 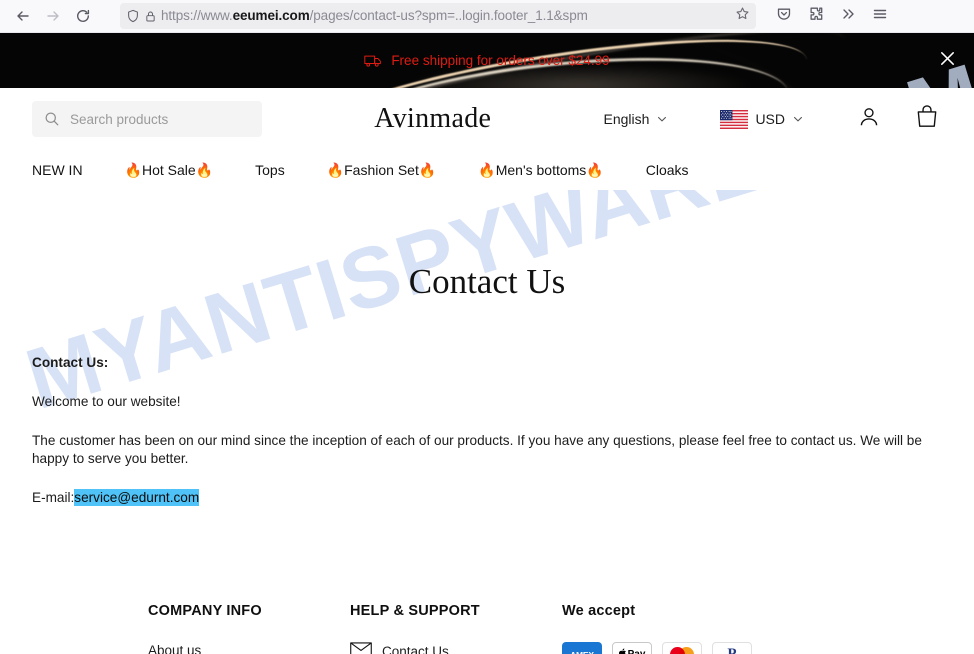 I want to click on pocket-button, so click(x=784, y=16).